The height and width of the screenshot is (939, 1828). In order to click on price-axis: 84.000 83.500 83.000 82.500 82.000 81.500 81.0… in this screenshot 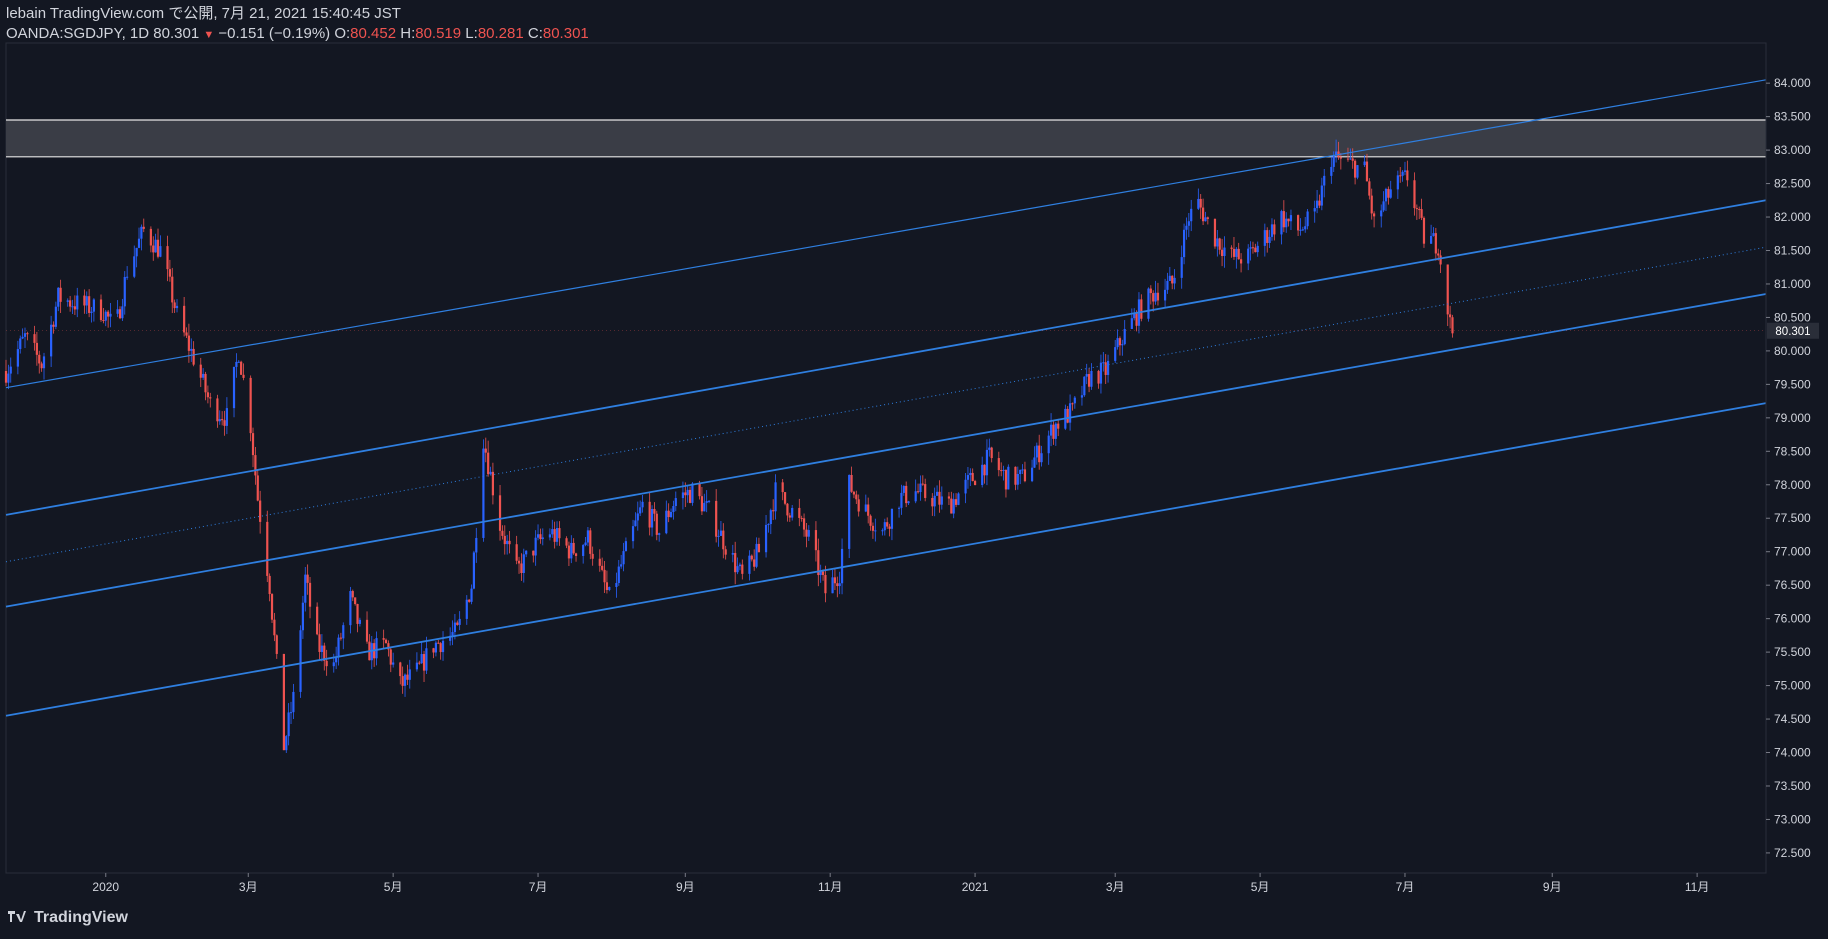, I will do `click(1788, 458)`.